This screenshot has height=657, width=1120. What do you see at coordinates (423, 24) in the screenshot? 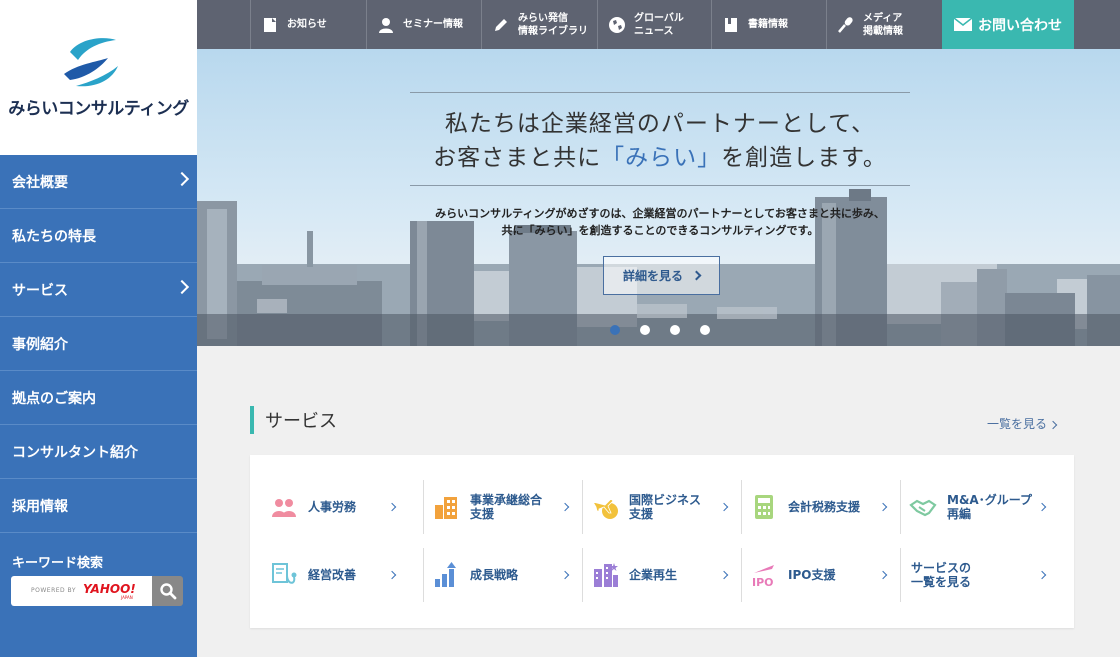
I see `topnav-seminar: セミナー情報` at bounding box center [423, 24].